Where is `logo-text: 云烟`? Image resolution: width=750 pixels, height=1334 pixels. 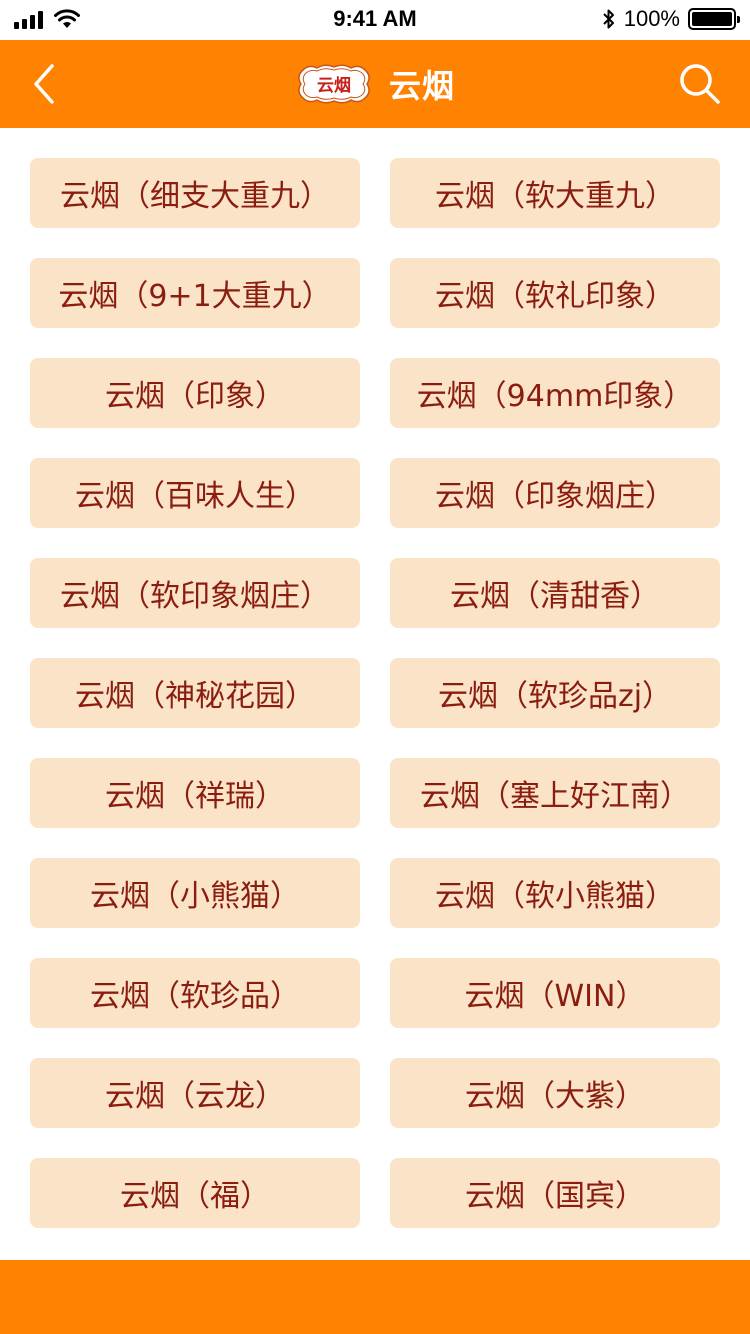 logo-text: 云烟 is located at coordinates (334, 85).